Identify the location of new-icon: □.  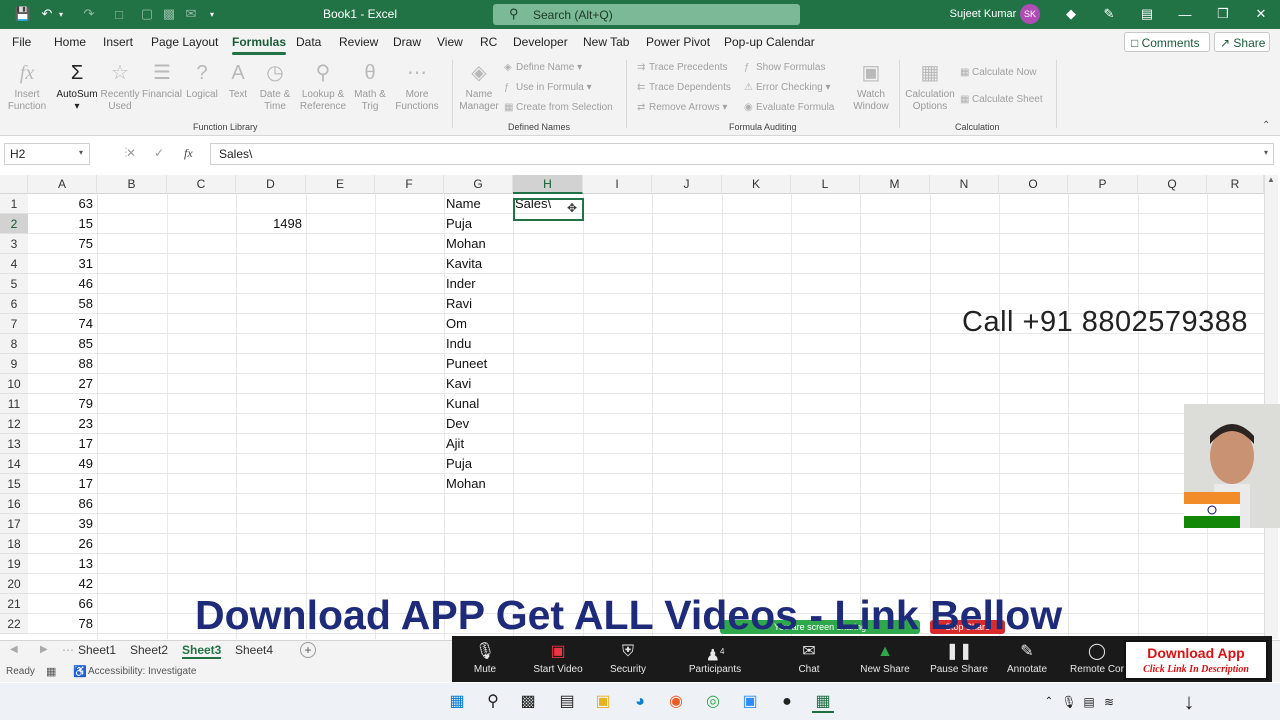
(119, 14).